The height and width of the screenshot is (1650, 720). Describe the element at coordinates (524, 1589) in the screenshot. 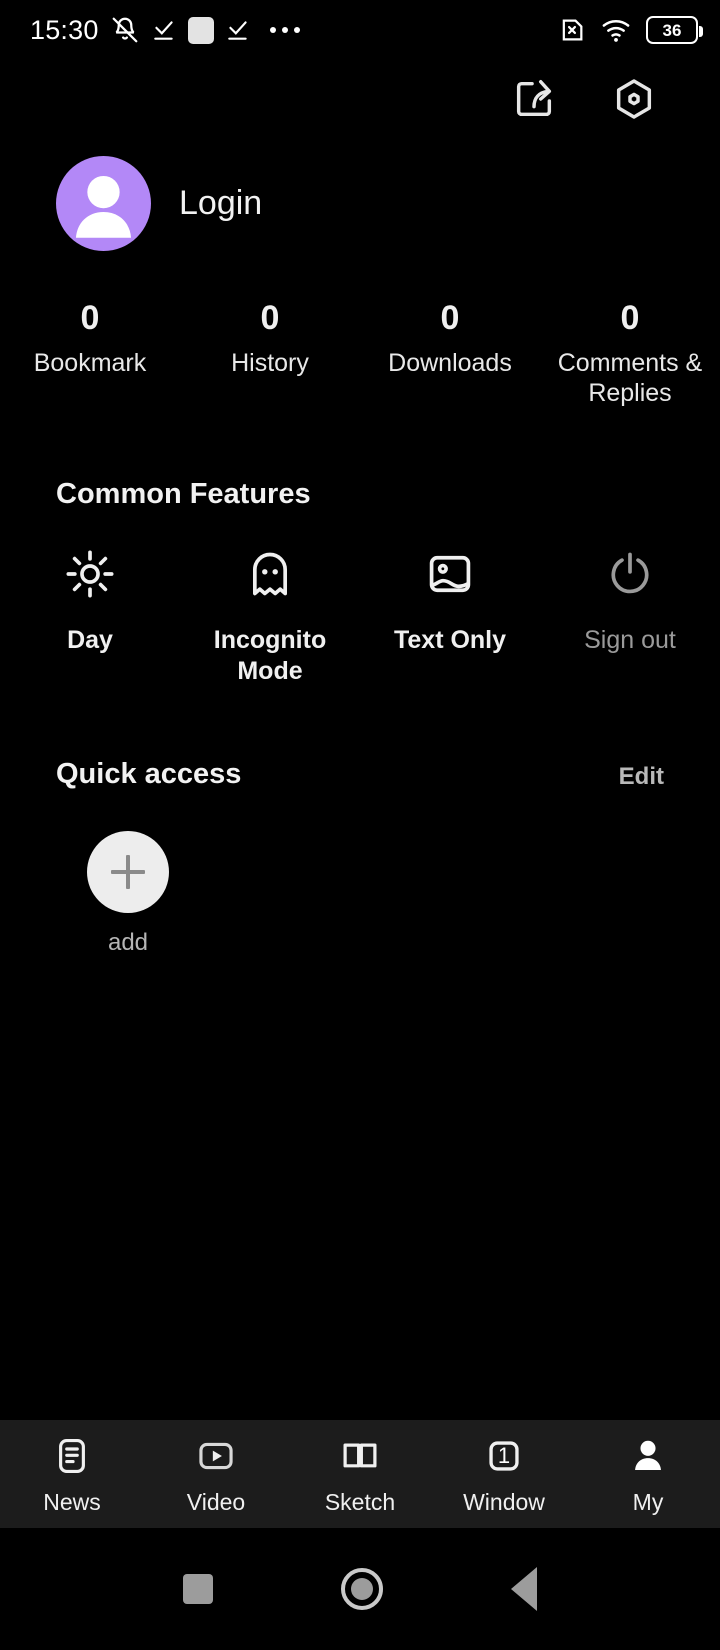

I see `back-triangle-button` at that location.